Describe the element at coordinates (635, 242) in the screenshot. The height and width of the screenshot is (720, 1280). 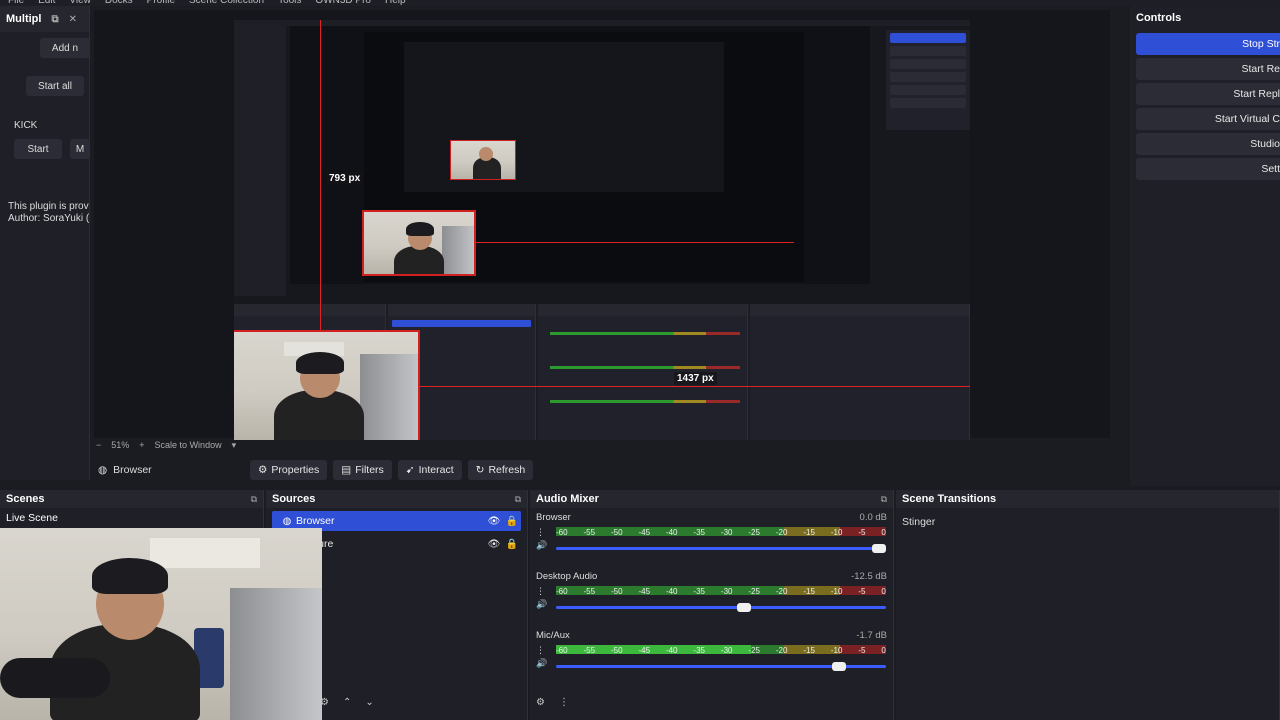
I see `guide-horizontal-nested` at that location.